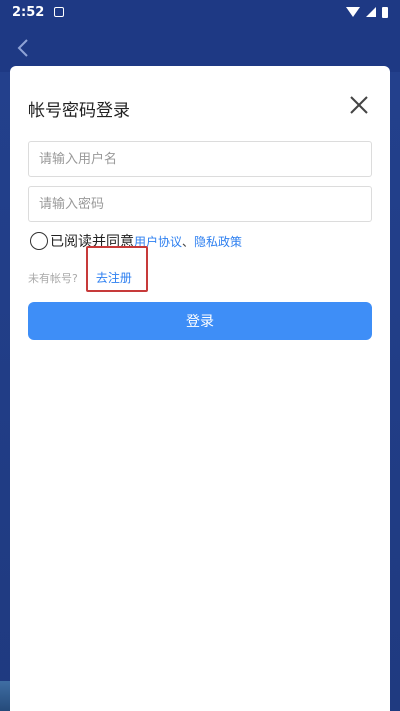 This screenshot has height=711, width=400. I want to click on agreement-prefix: 已阅读并同意, so click(92, 242).